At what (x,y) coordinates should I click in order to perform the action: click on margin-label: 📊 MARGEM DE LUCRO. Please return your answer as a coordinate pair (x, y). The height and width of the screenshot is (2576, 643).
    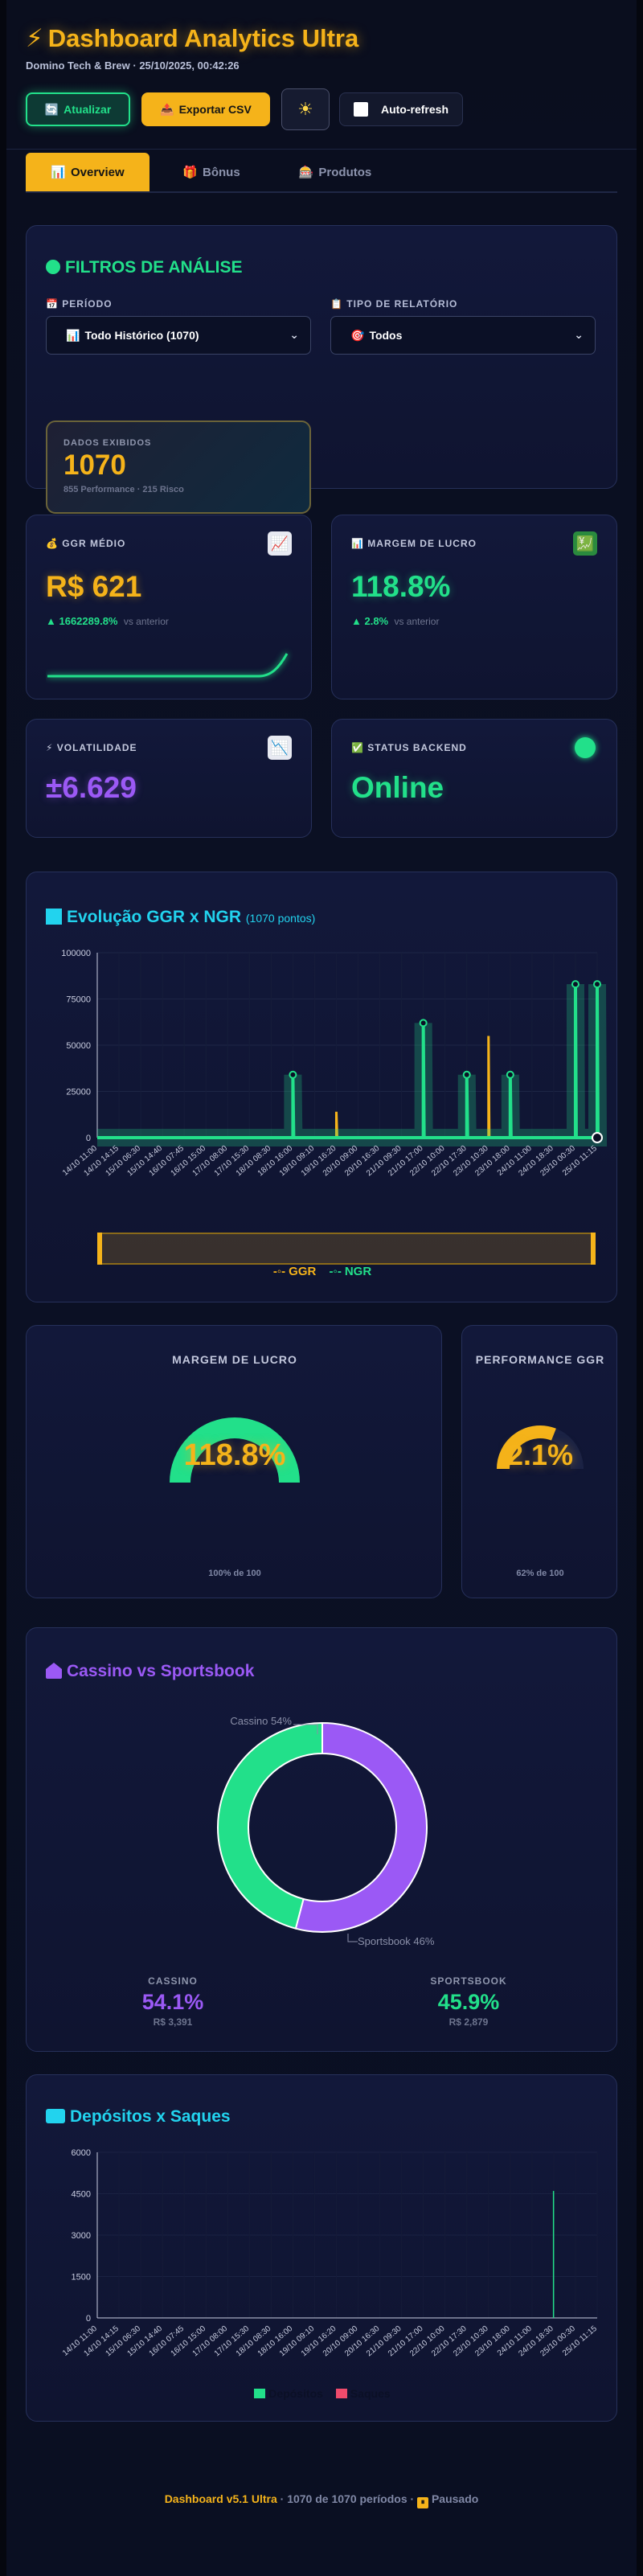
    Looking at the image, I should click on (414, 543).